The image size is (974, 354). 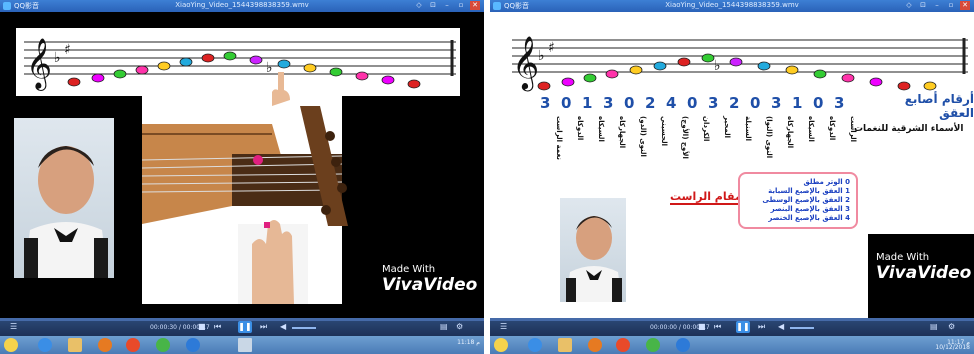 I want to click on oud-pegbox-image, so click(x=324, y=166).